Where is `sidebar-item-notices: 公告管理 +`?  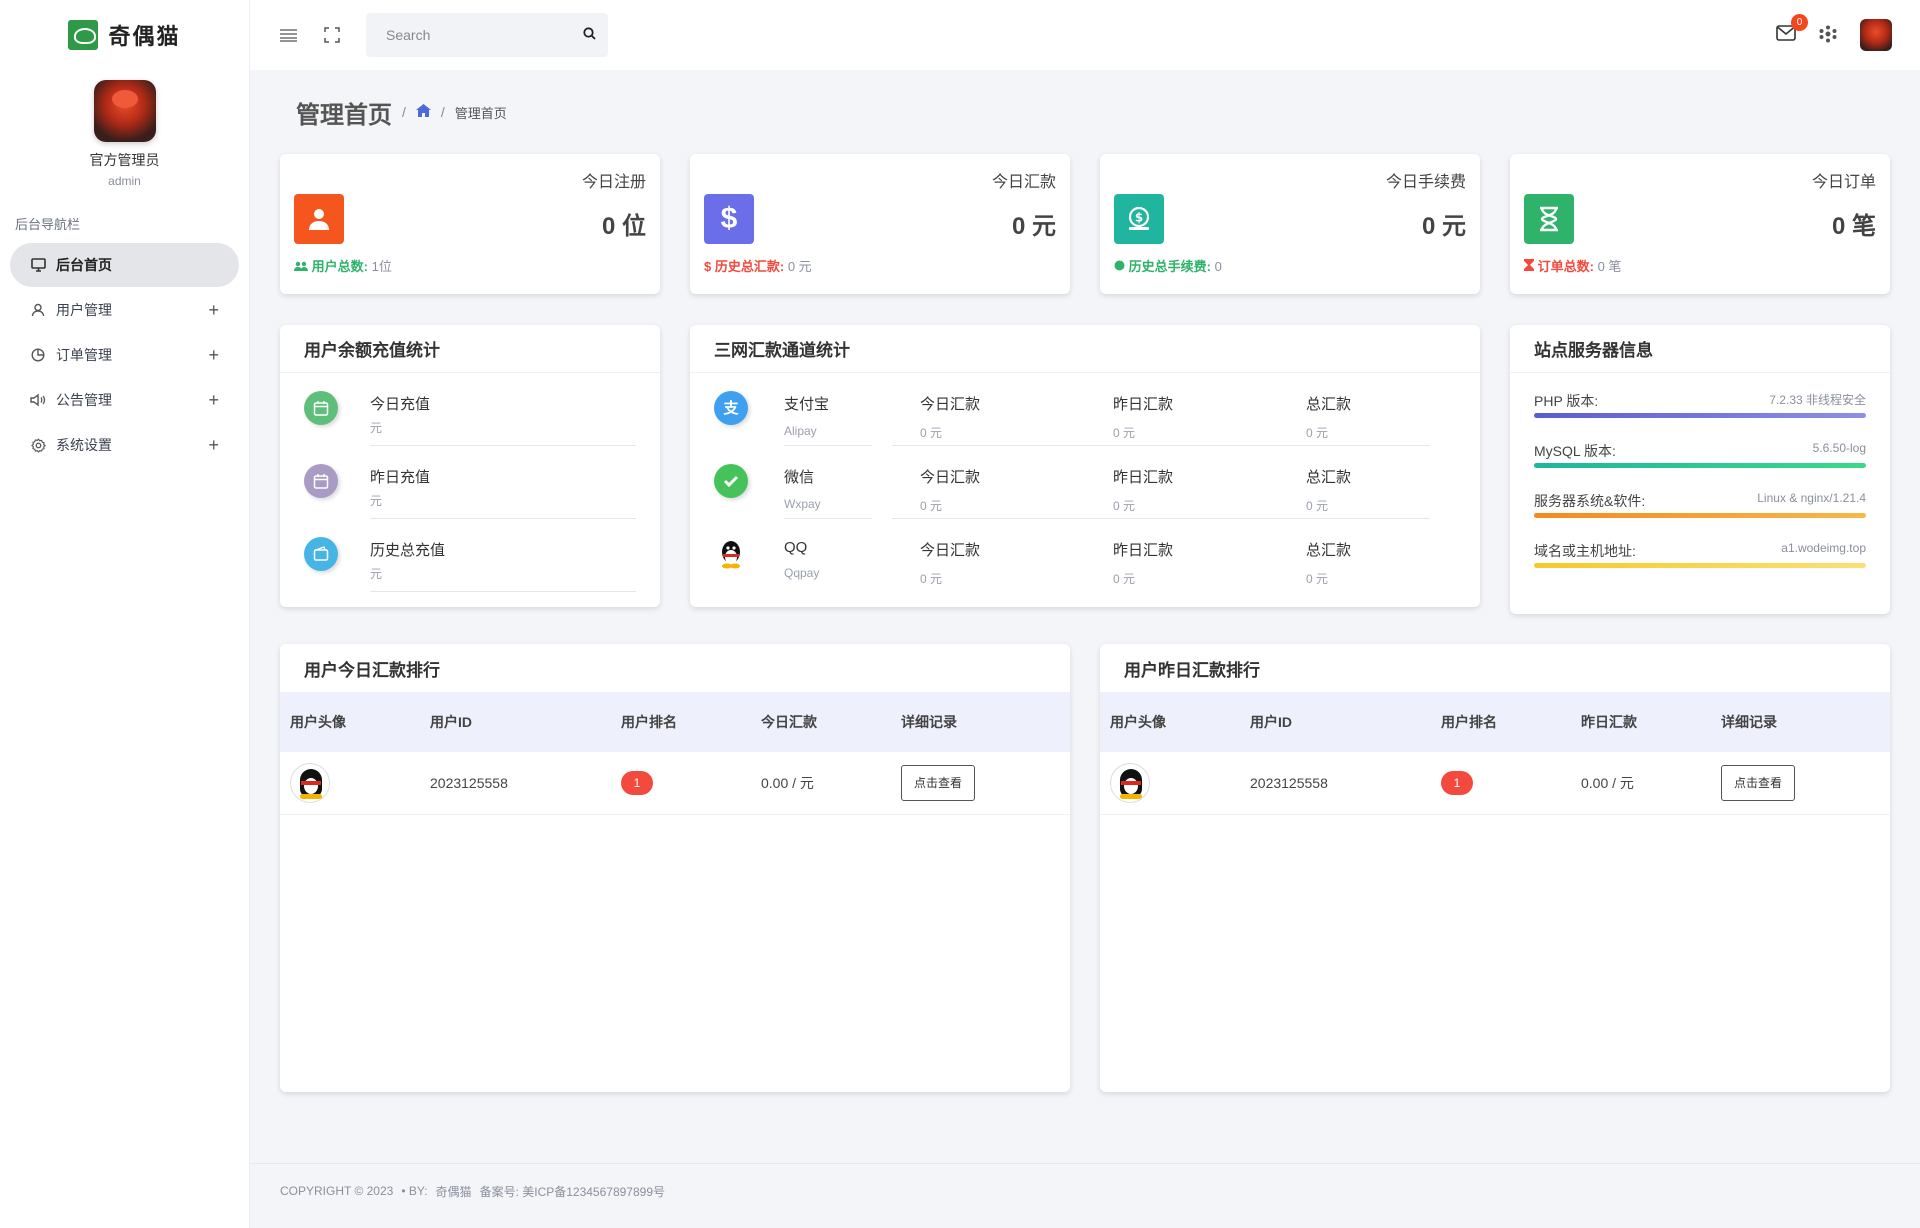
sidebar-item-notices: 公告管理 + is located at coordinates (124, 400).